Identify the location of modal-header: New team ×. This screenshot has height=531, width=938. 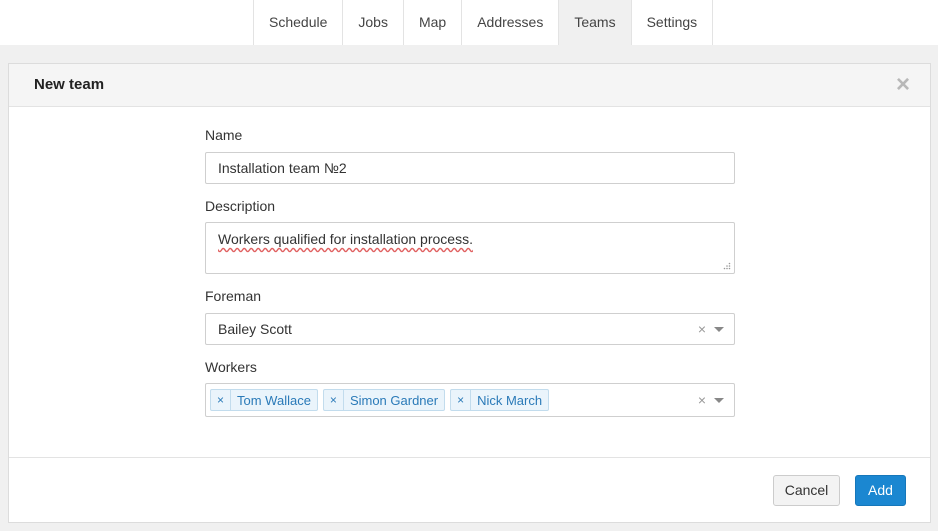
(469, 85).